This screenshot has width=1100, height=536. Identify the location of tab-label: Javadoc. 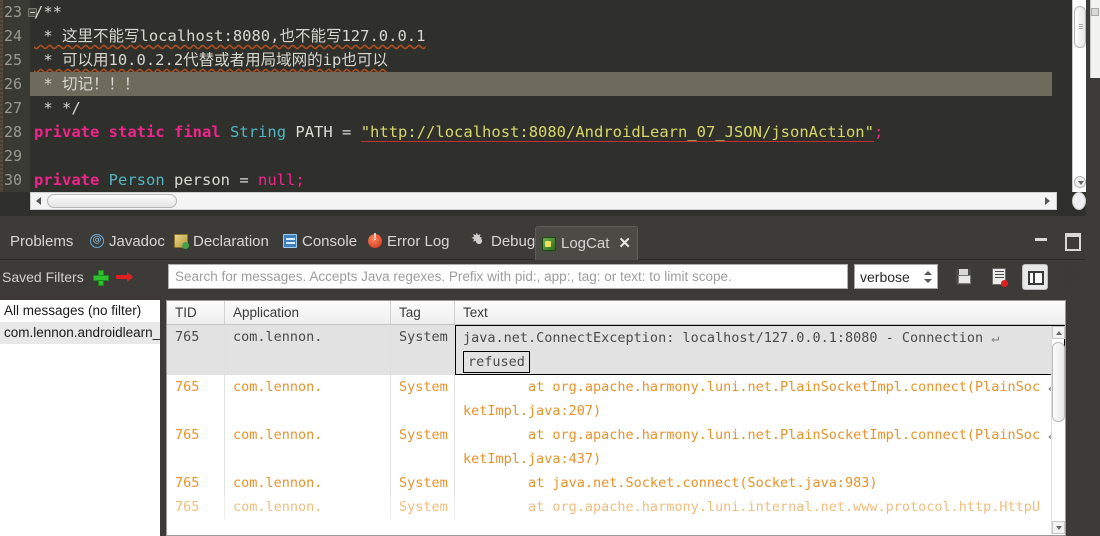
(137, 241).